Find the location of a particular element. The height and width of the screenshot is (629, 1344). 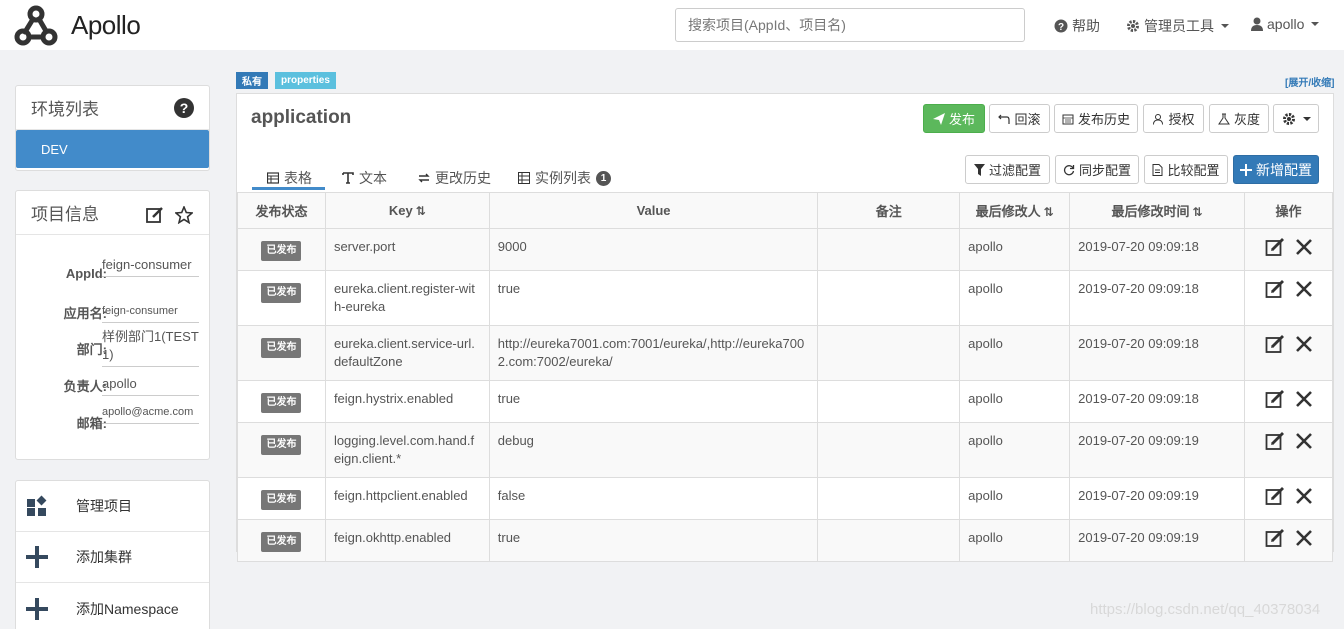

file-icon is located at coordinates (1157, 169).